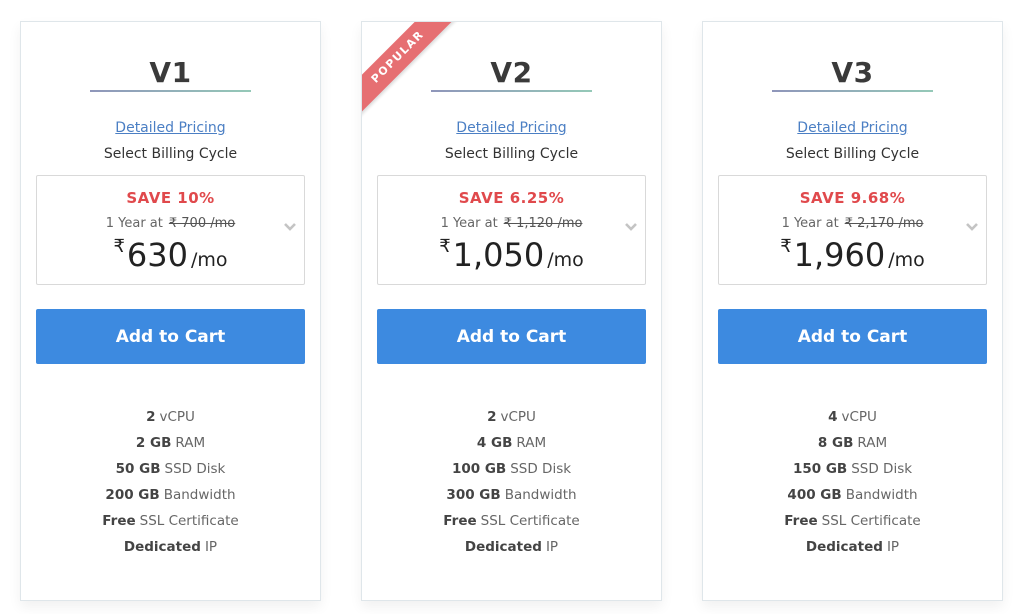 The width and height of the screenshot is (1016, 614). What do you see at coordinates (511, 72) in the screenshot?
I see `plan-title: V2` at bounding box center [511, 72].